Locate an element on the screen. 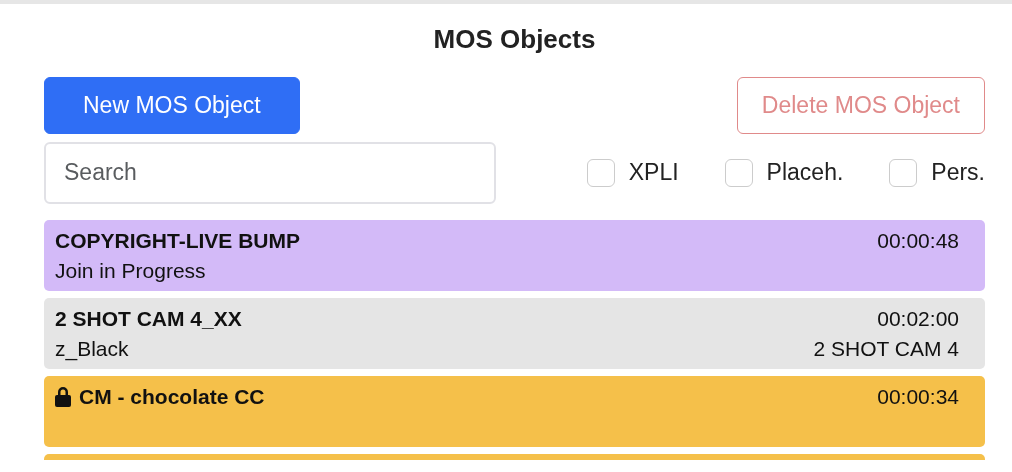 The image size is (1012, 472). object-title: CM - chocolate CC is located at coordinates (172, 396).